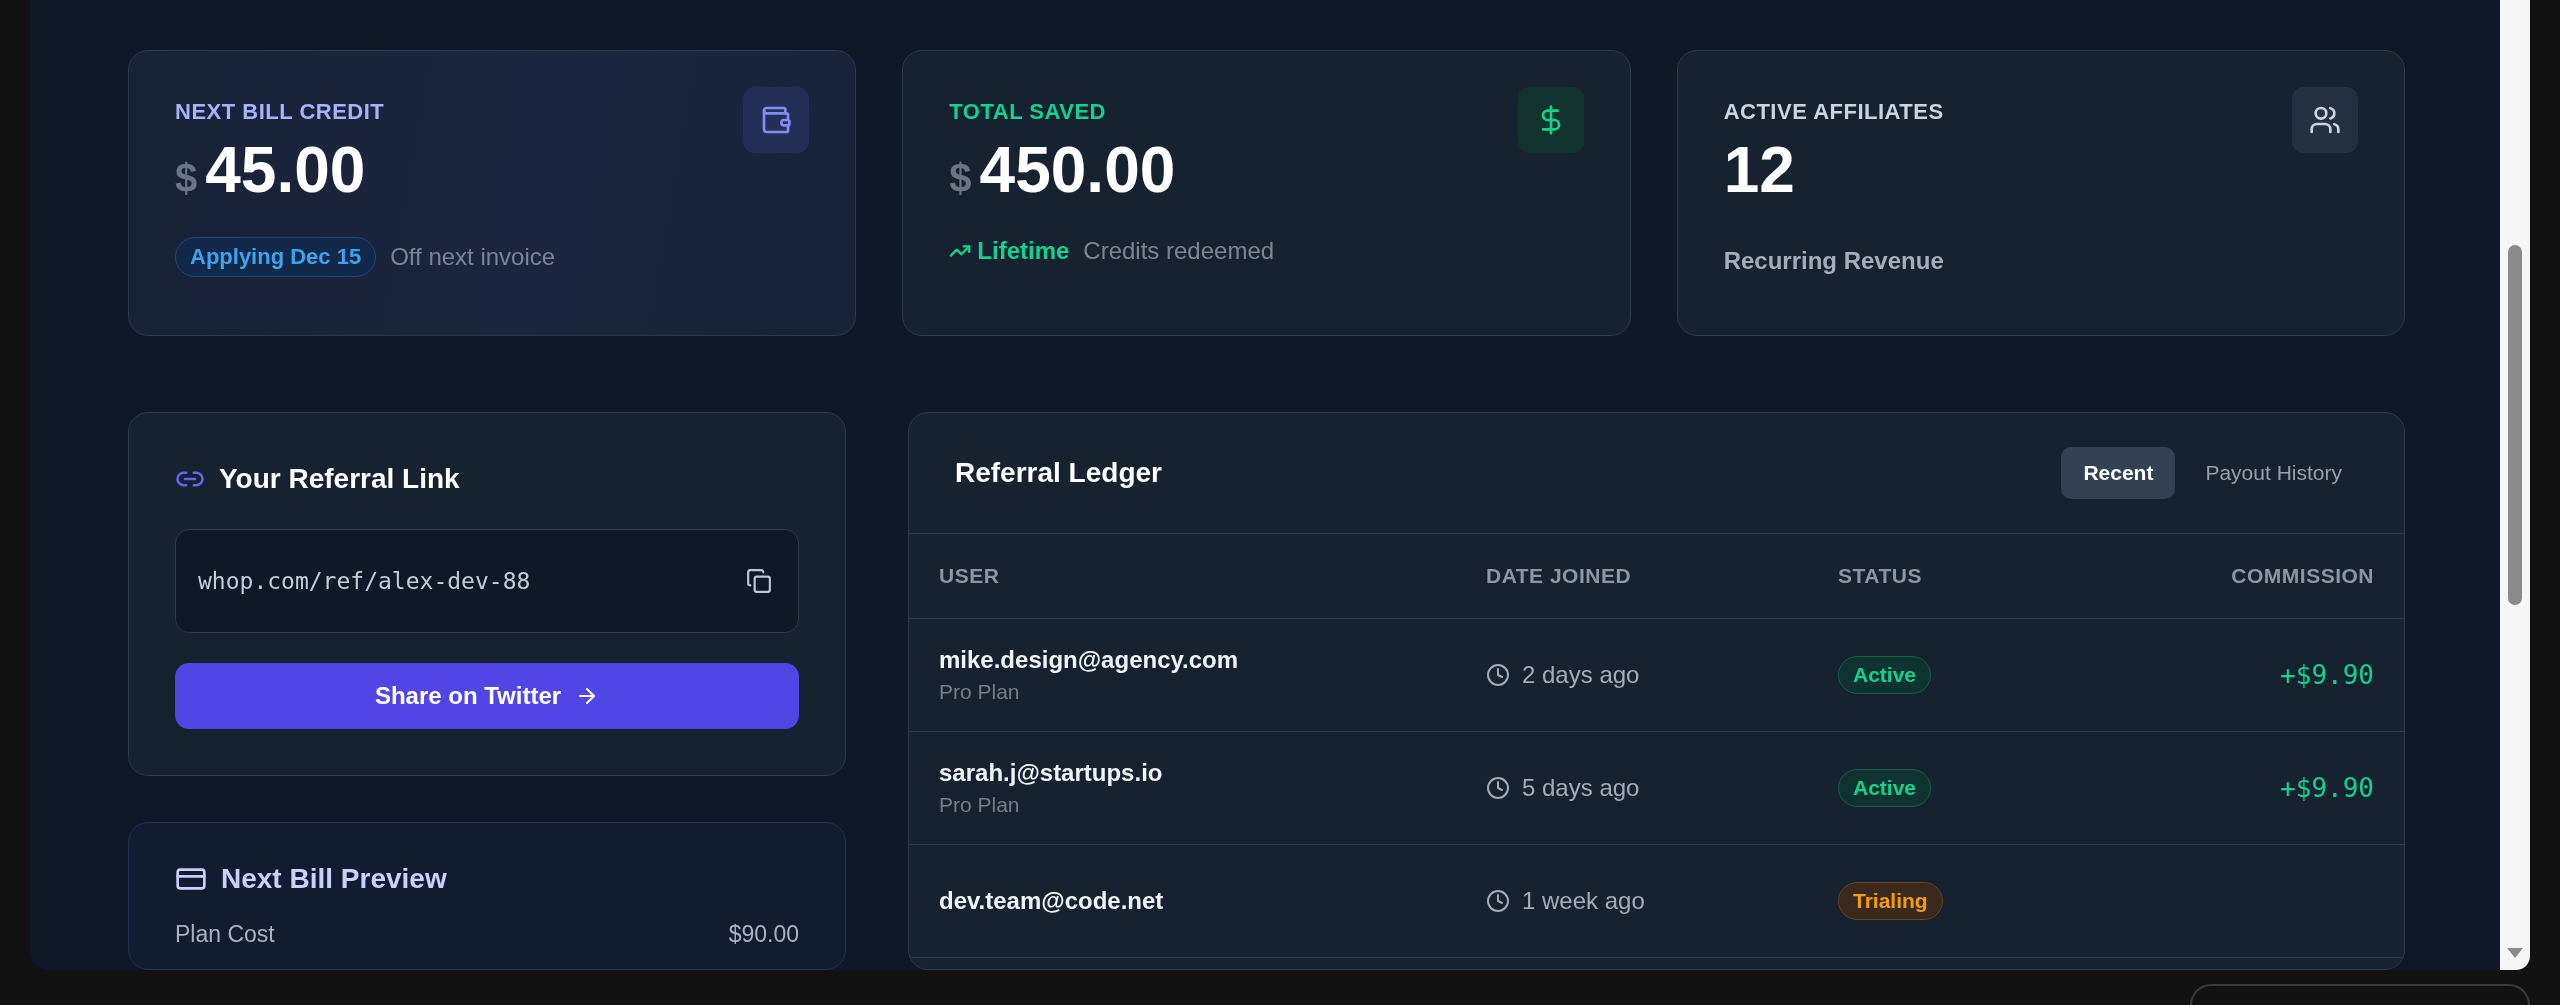  Describe the element at coordinates (2515, 425) in the screenshot. I see `scrollbar-thumb` at that location.